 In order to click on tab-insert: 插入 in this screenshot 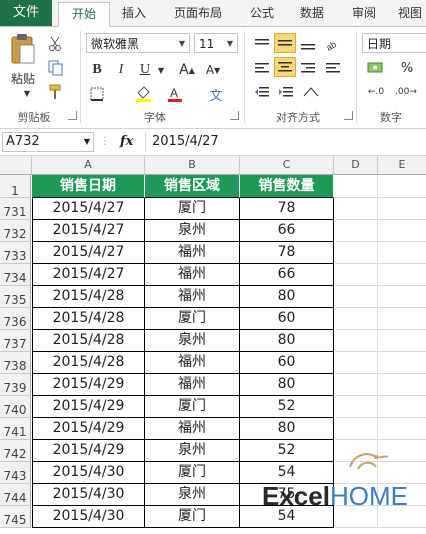, I will do `click(134, 13)`.